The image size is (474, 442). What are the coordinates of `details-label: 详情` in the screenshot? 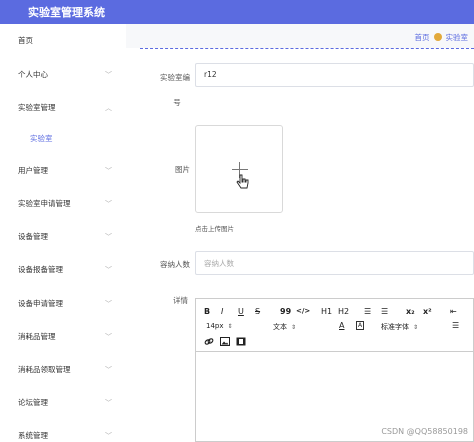 It's located at (180, 300).